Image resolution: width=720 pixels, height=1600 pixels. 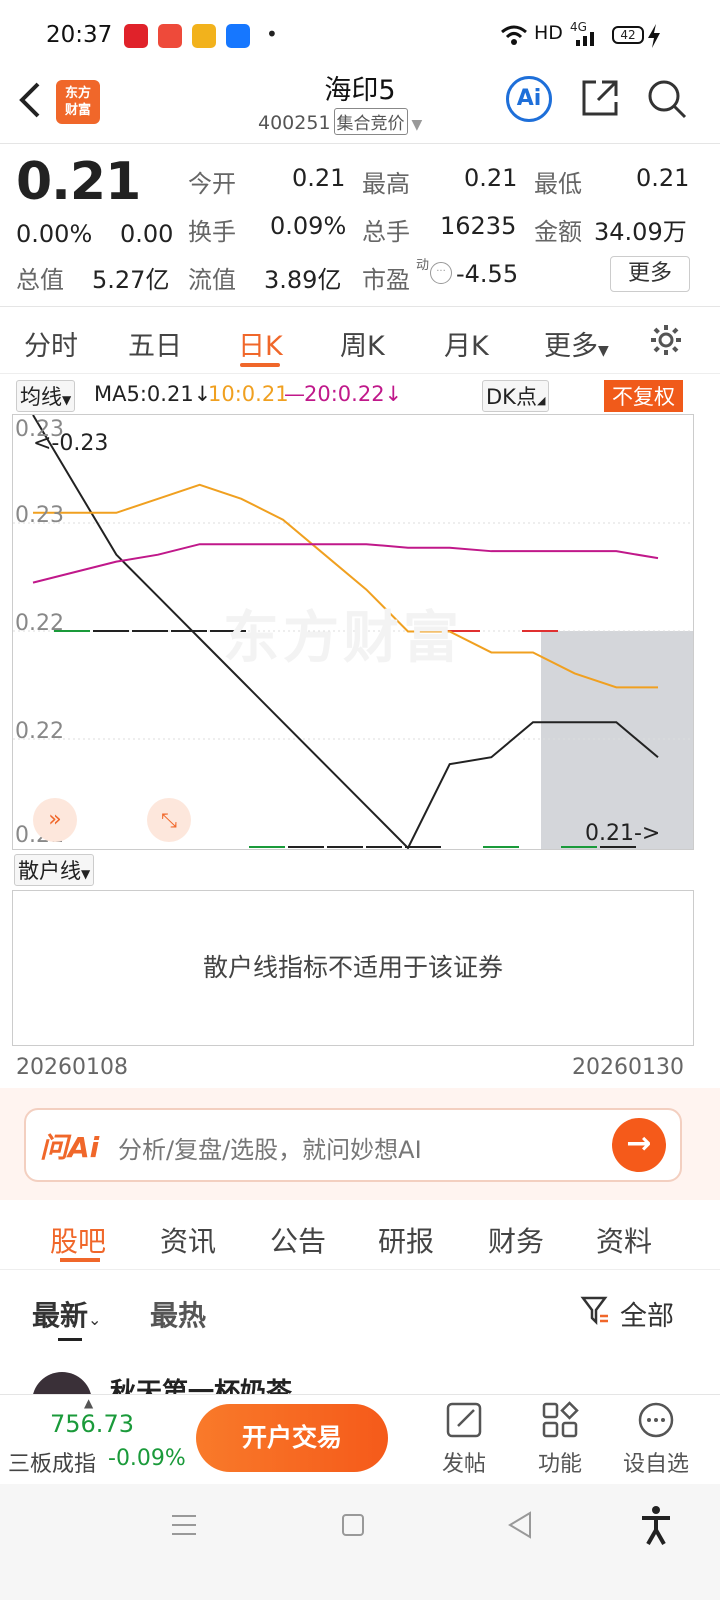 I want to click on menu-icon, so click(x=184, y=1525).